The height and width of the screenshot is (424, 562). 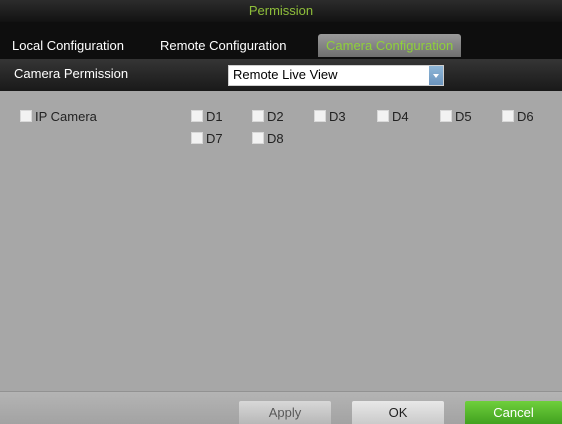 I want to click on channel-checkbox-d1: D1, so click(x=207, y=117).